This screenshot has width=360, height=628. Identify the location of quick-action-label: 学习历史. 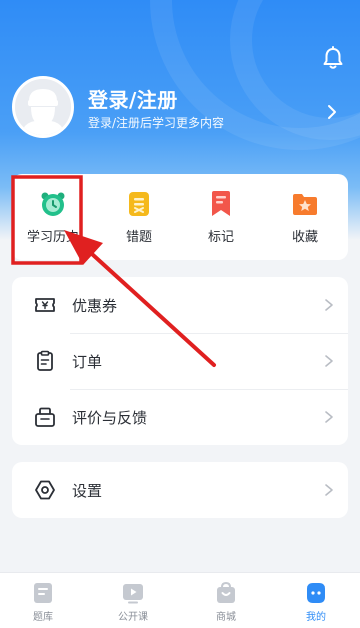
(52, 237).